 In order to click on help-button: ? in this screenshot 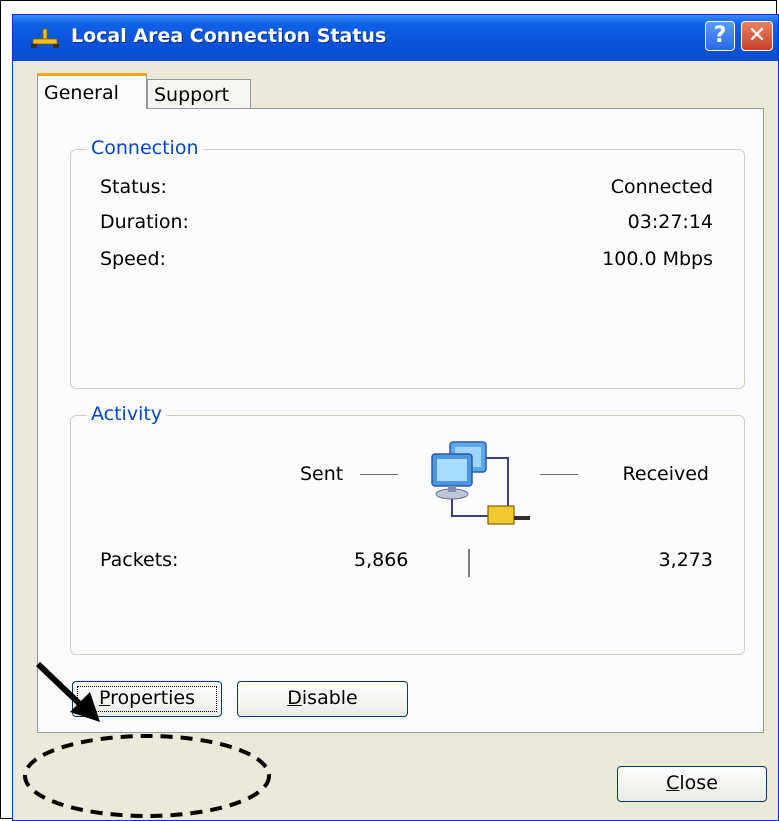, I will do `click(720, 36)`.